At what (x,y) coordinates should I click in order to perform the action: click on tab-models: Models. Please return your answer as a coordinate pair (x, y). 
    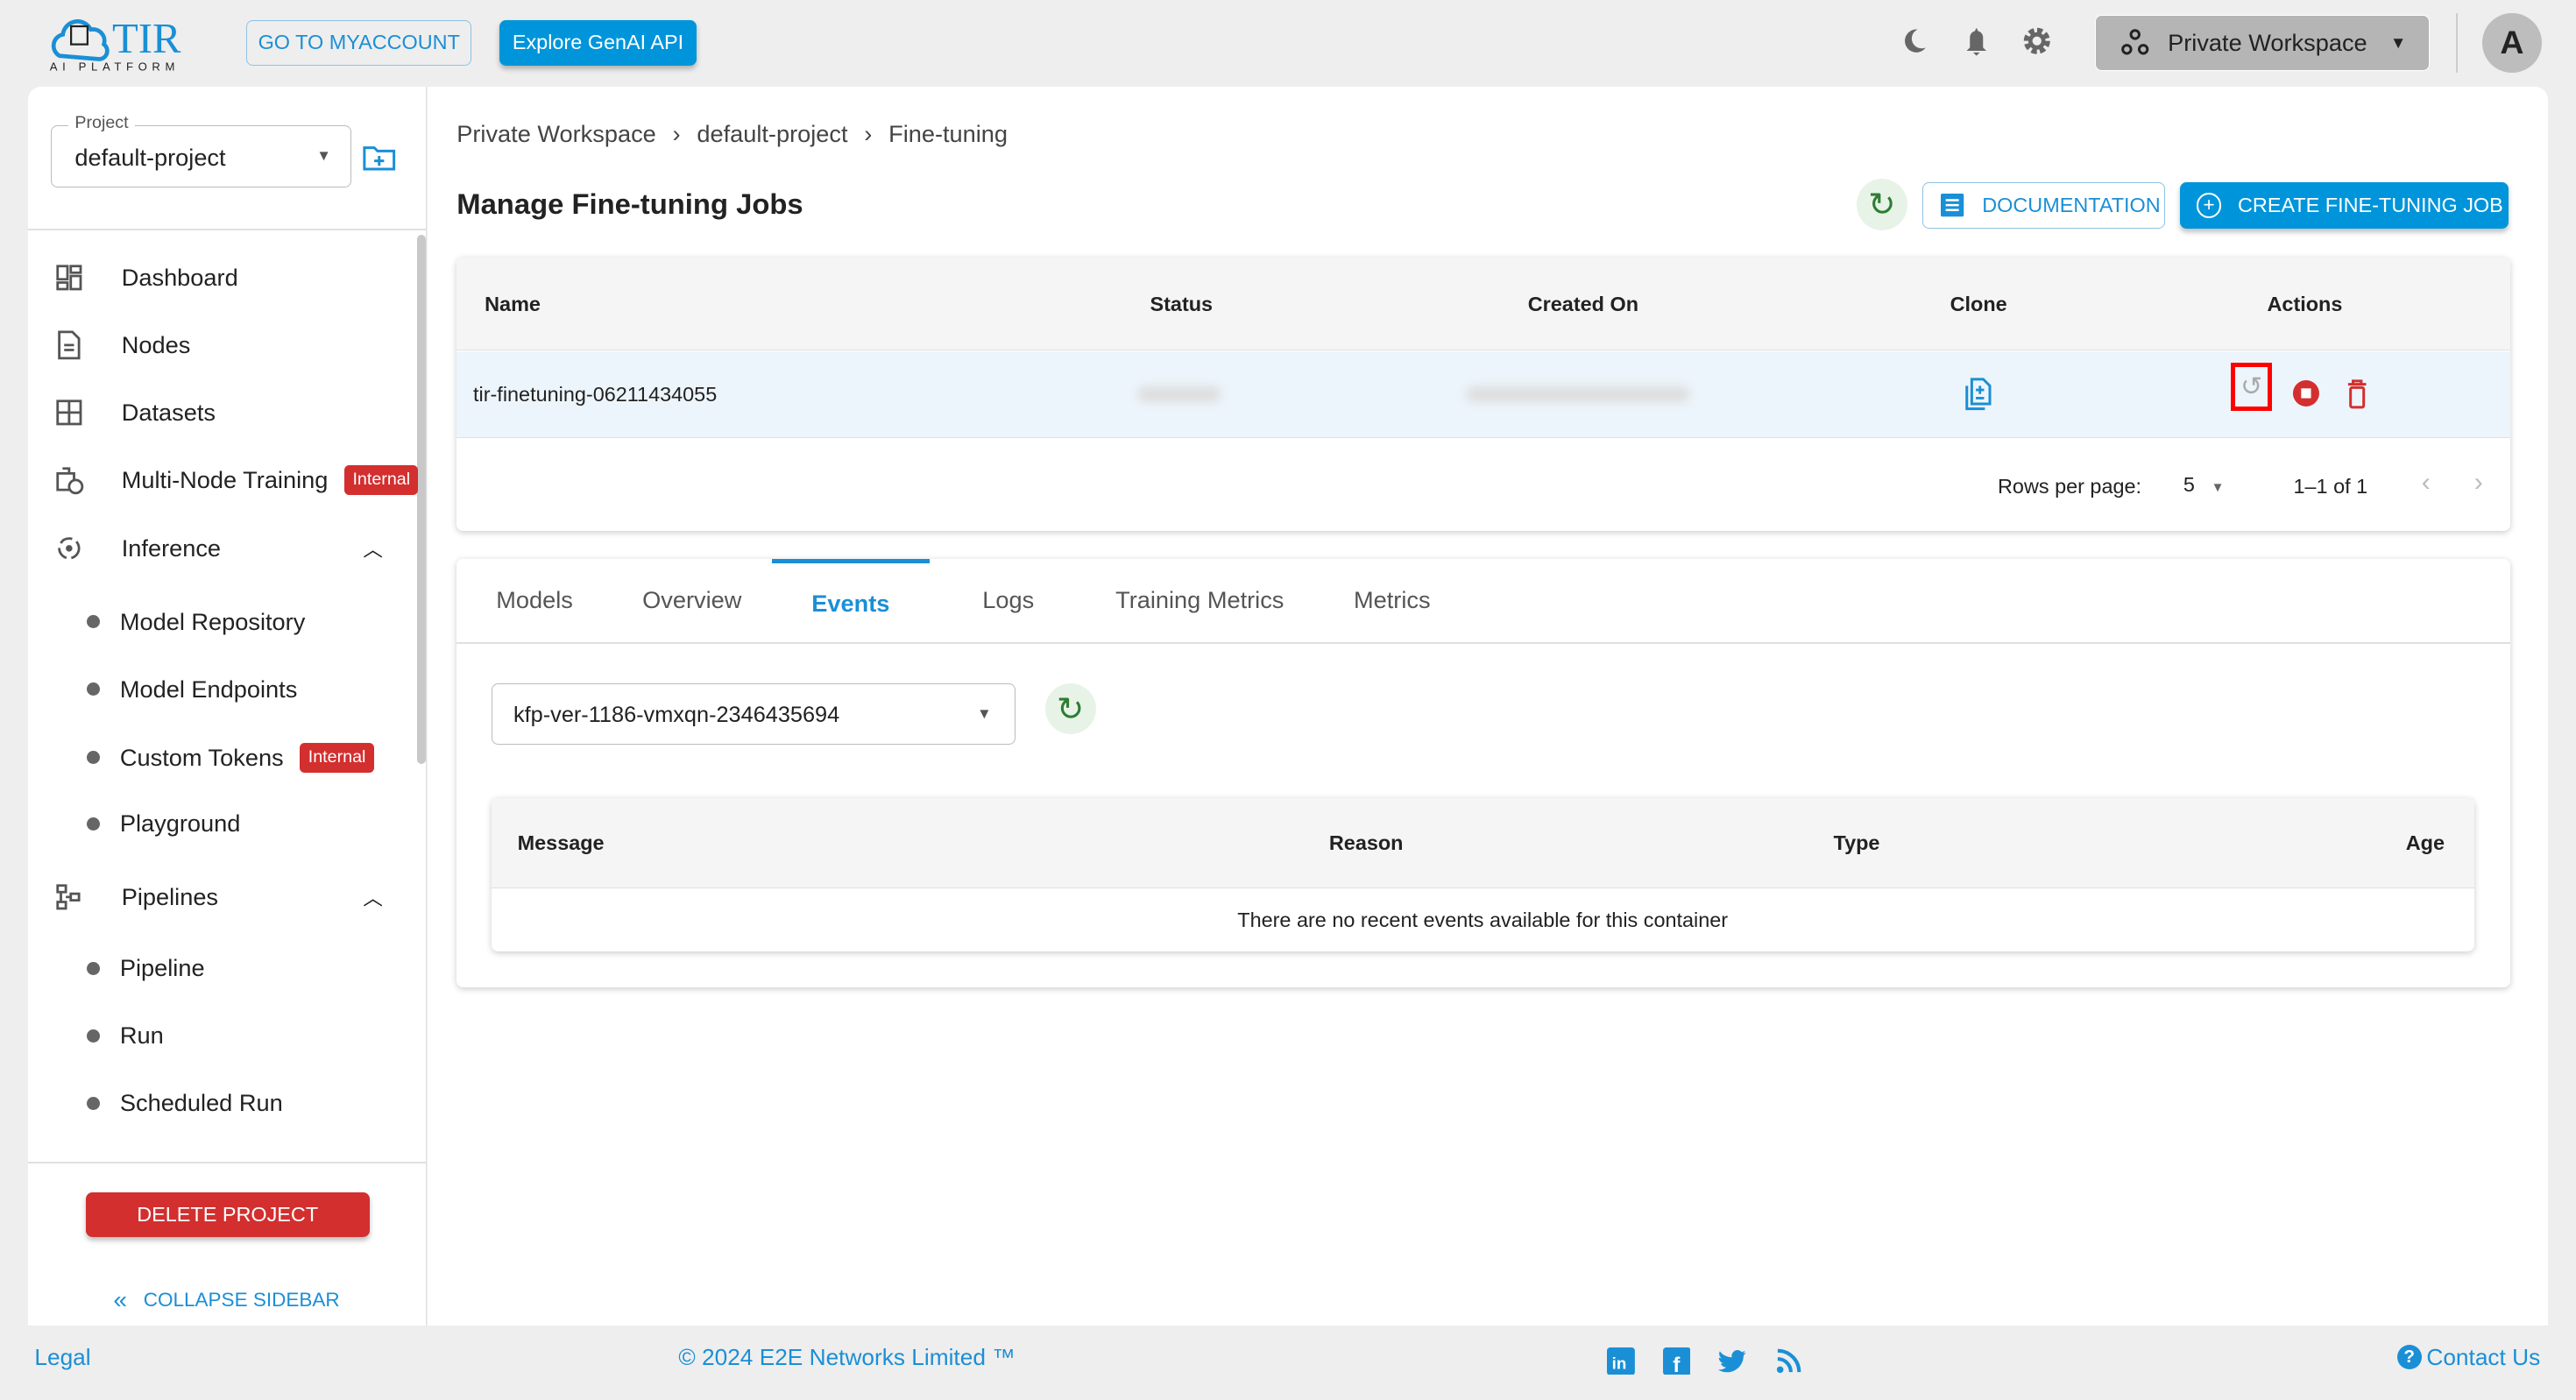
    Looking at the image, I should click on (534, 600).